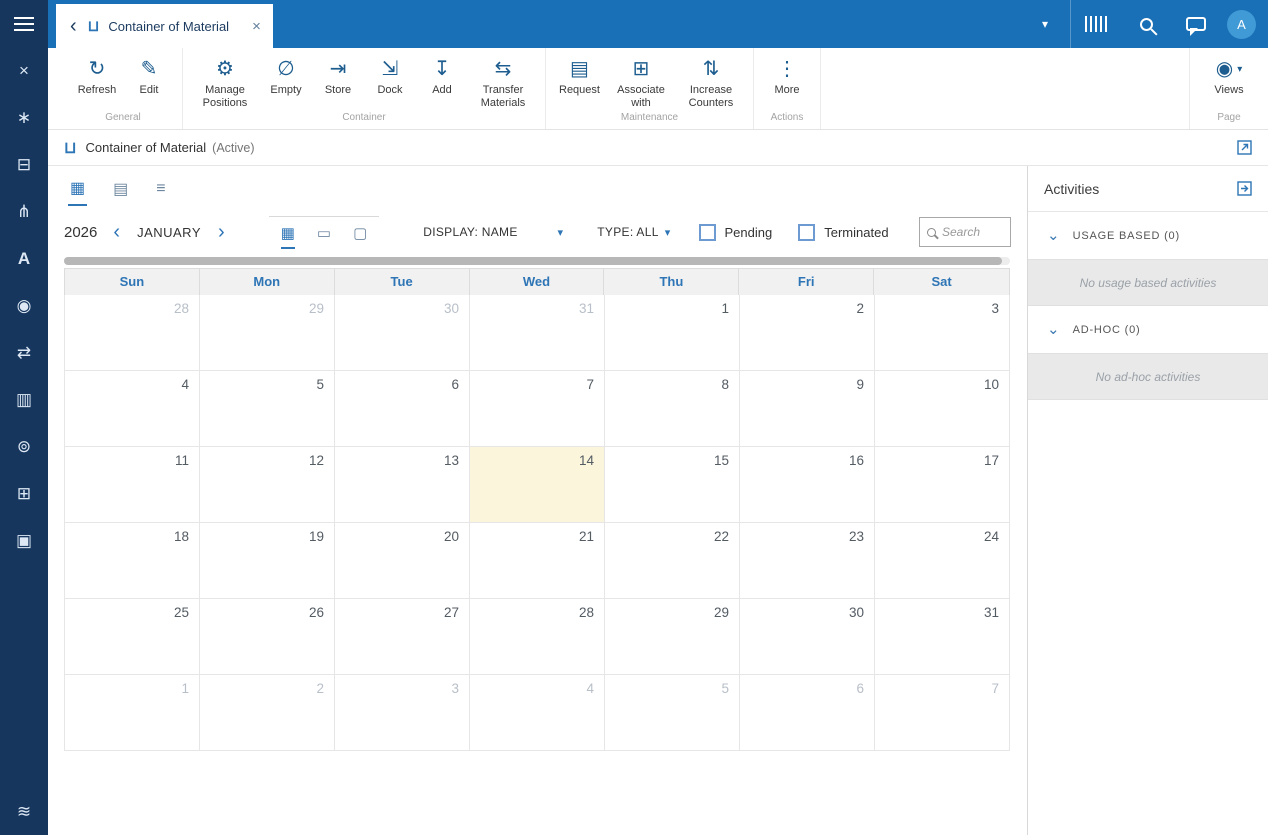 This screenshot has width=1268, height=835. Describe the element at coordinates (24, 446) in the screenshot. I see `automation-icon: ⊚` at that location.